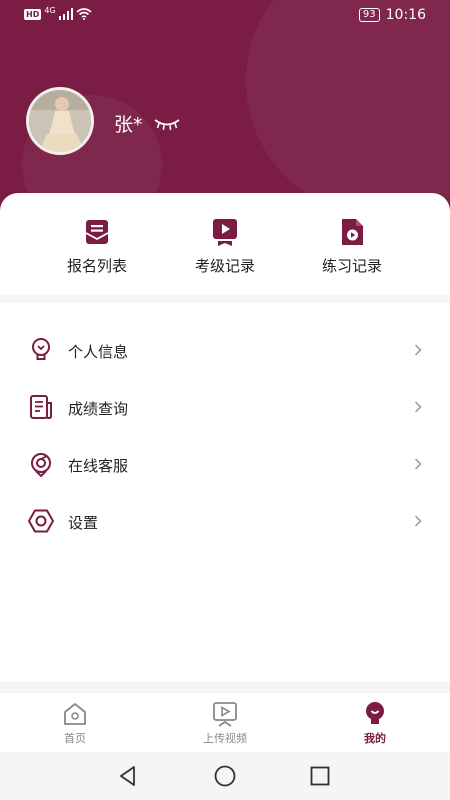 The width and height of the screenshot is (450, 800). What do you see at coordinates (41, 349) in the screenshot?
I see `lightbulb-icon` at bounding box center [41, 349].